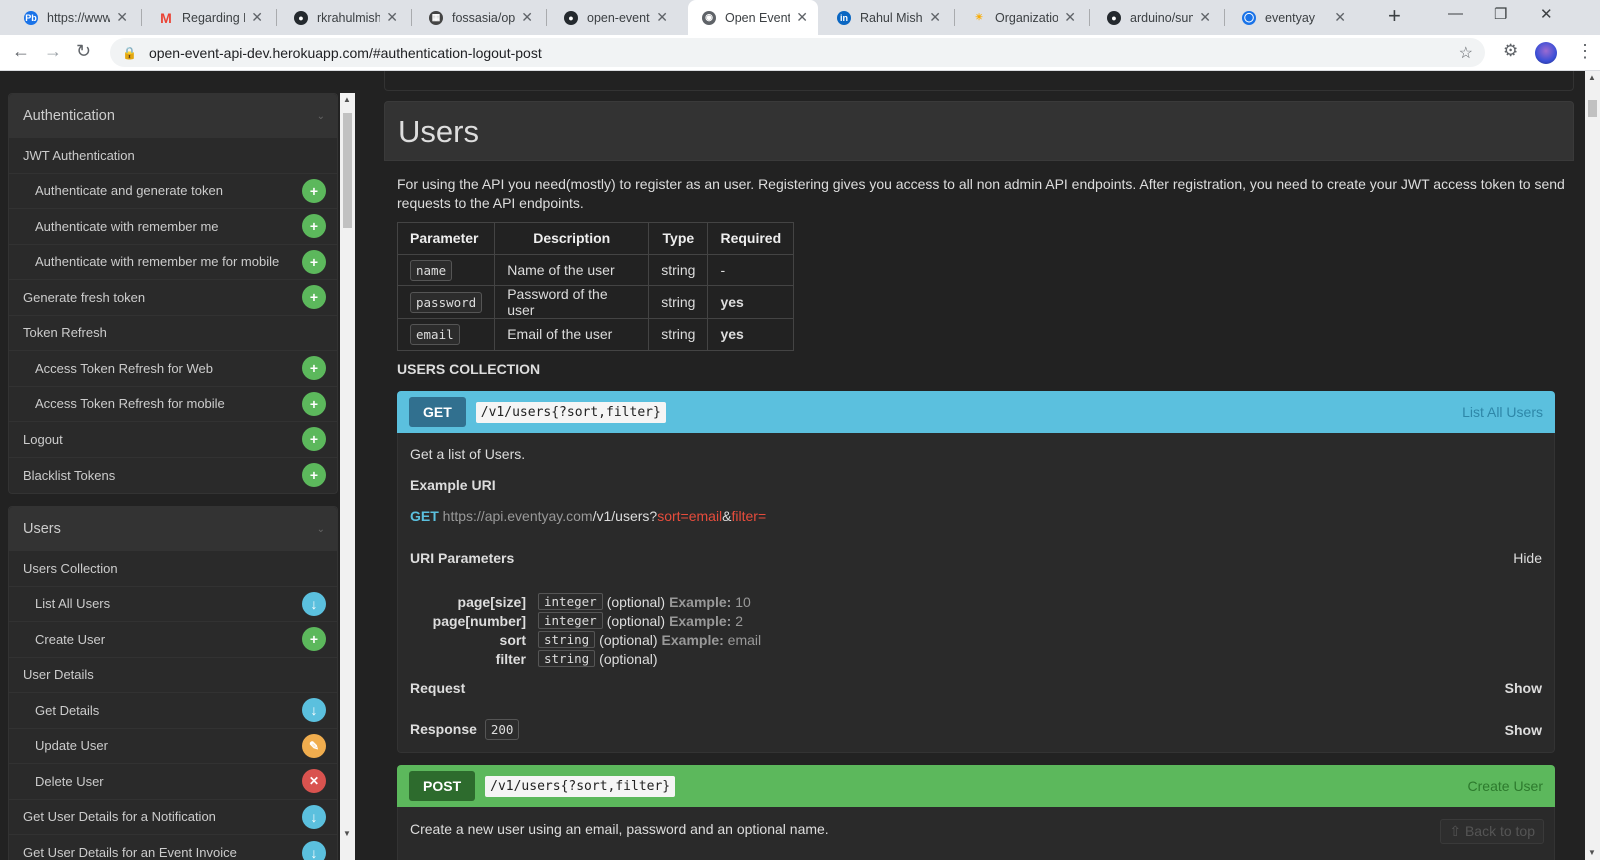 Image resolution: width=1600 pixels, height=860 pixels. What do you see at coordinates (173, 847) in the screenshot?
I see `sidebar-item: Get User Details for an Event Invoice ↓` at bounding box center [173, 847].